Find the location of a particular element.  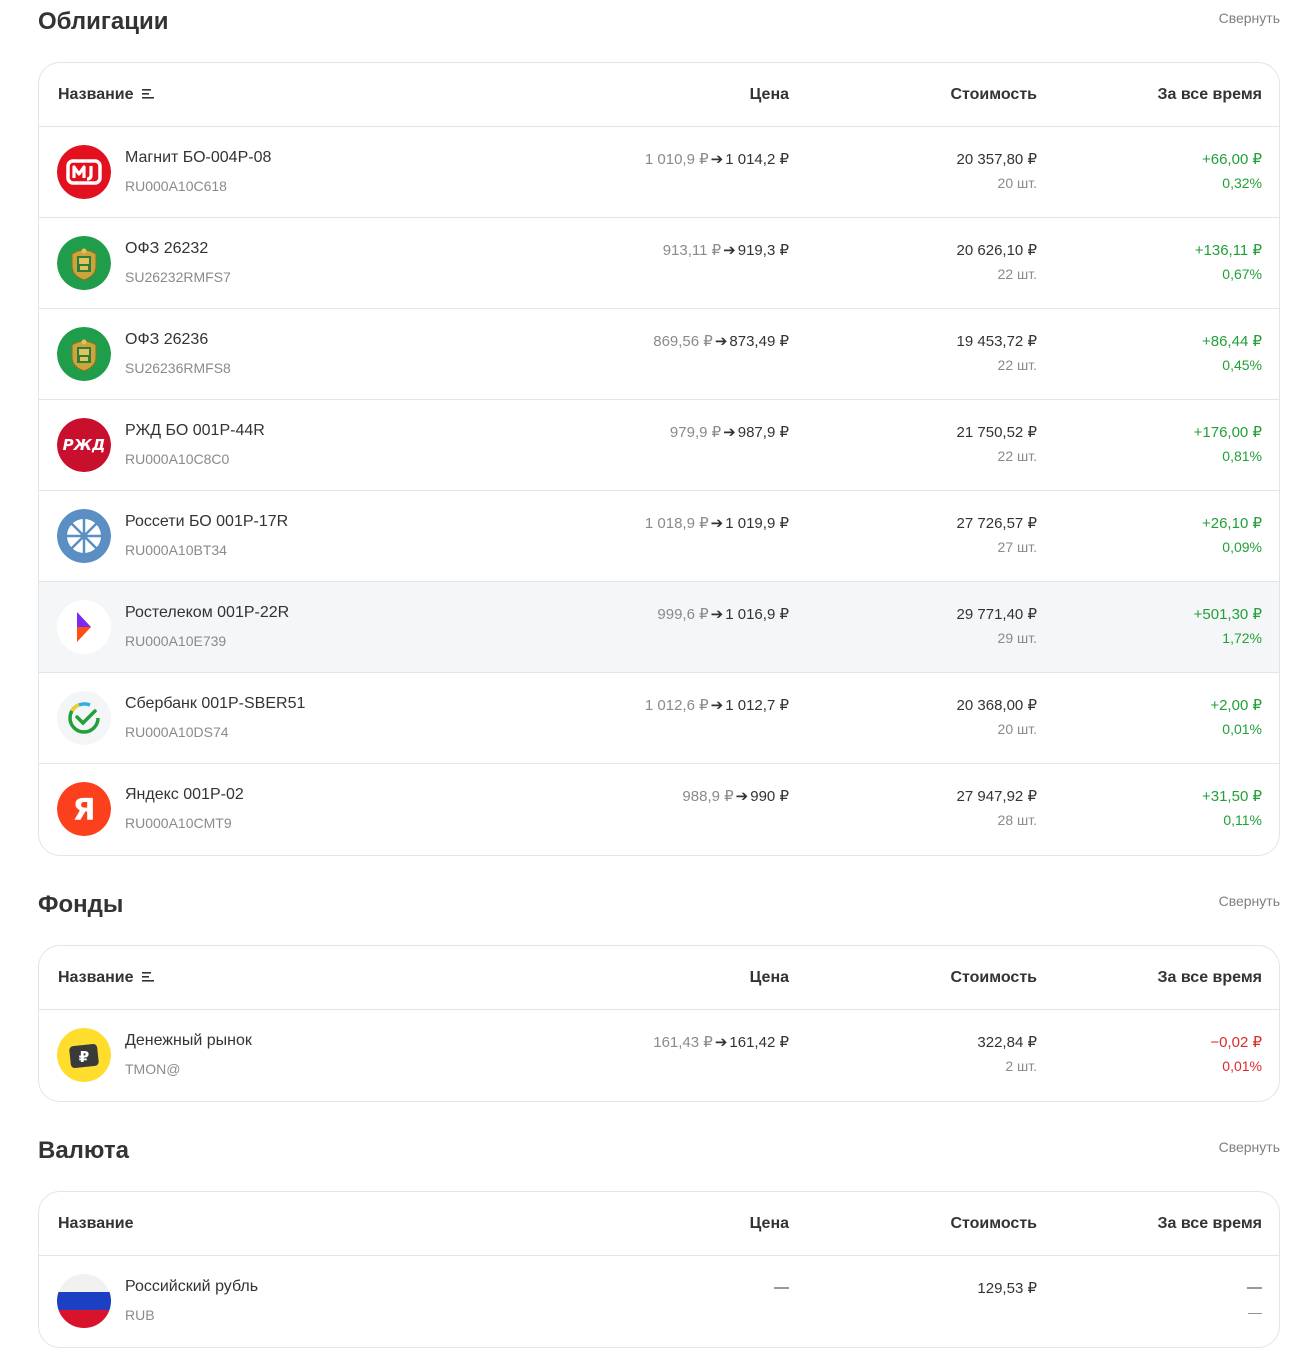

security-ticker: RU000A10C618 is located at coordinates (176, 186).